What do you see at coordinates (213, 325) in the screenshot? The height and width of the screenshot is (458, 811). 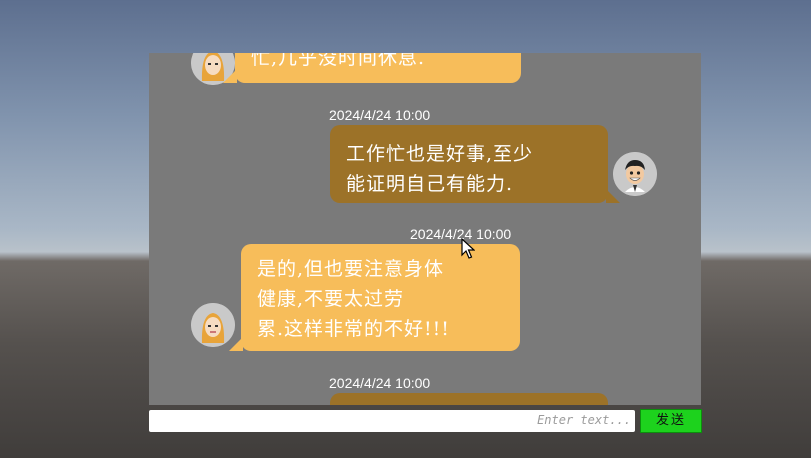 I see `girl-avatar-icon` at bounding box center [213, 325].